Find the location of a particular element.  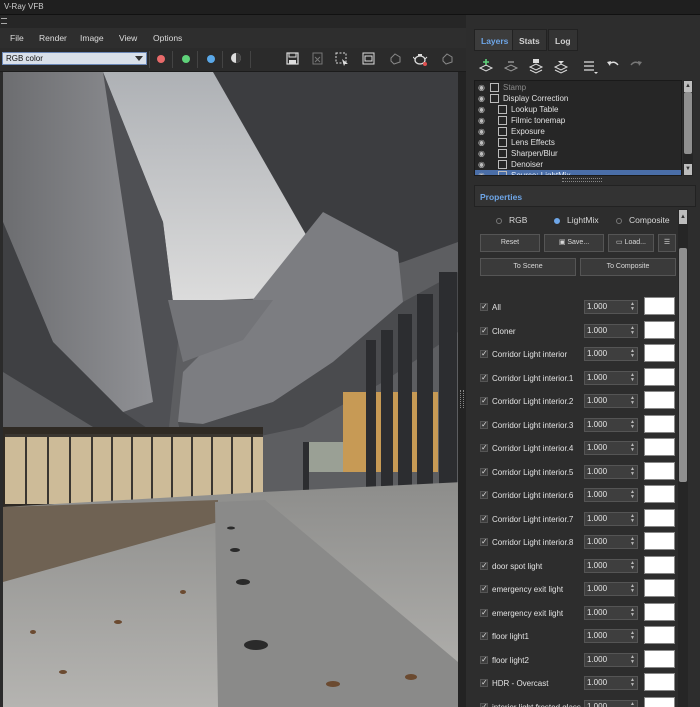

properties-scrollbar: ▲ is located at coordinates (683, 458).